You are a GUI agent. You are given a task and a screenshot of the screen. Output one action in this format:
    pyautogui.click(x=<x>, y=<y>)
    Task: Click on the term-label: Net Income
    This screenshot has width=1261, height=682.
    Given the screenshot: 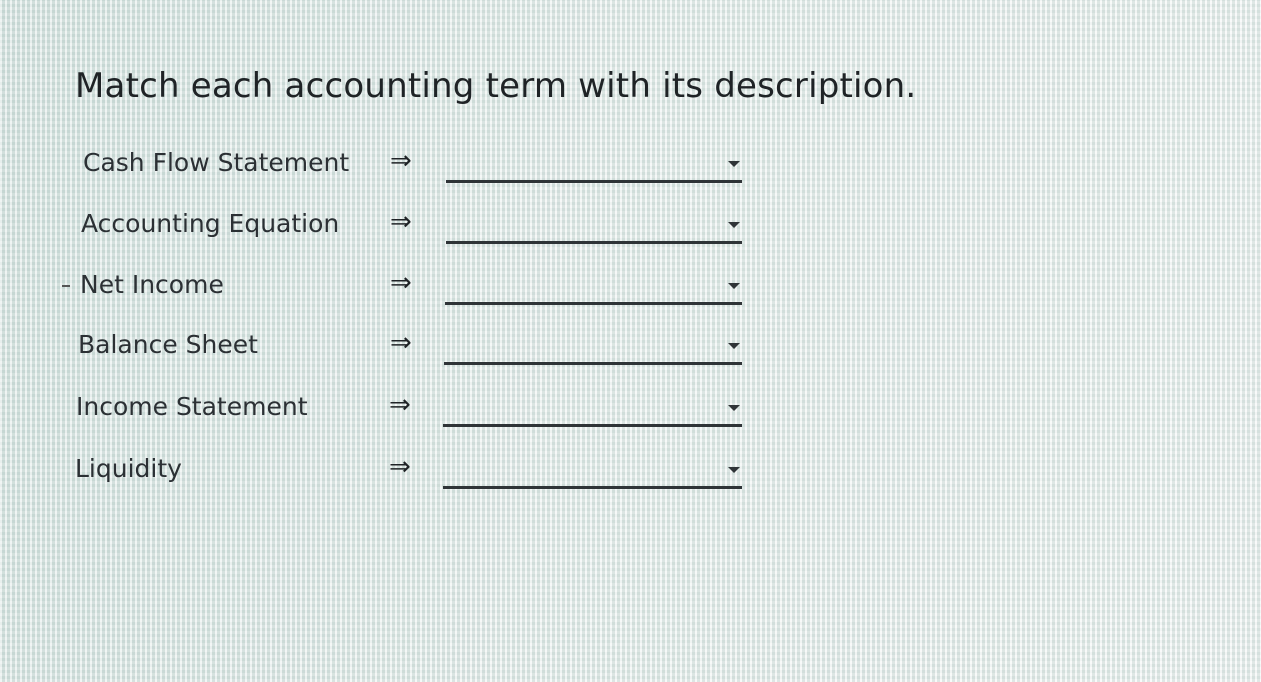 What is the action you would take?
    pyautogui.click(x=152, y=284)
    